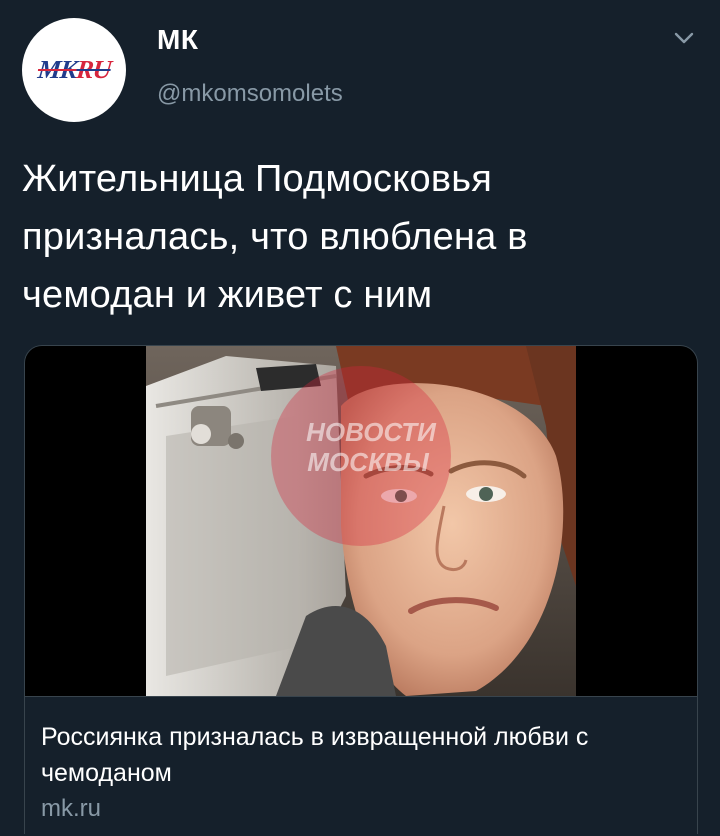 This screenshot has height=836, width=720. What do you see at coordinates (368, 462) in the screenshot?
I see `watermark-line2: МОСКВЫ` at bounding box center [368, 462].